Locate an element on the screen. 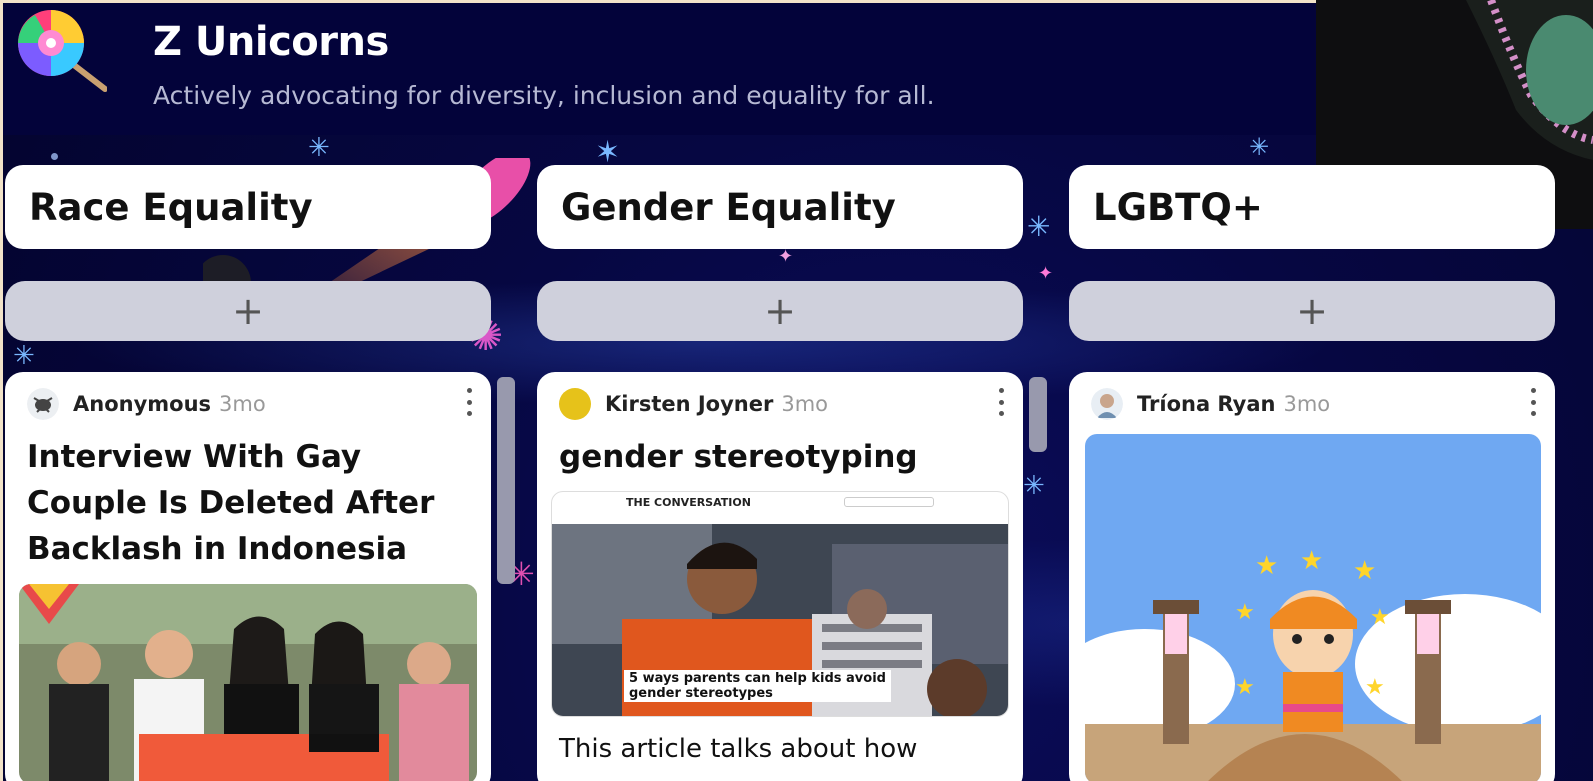 The width and height of the screenshot is (1593, 781). image-search-box is located at coordinates (889, 502).